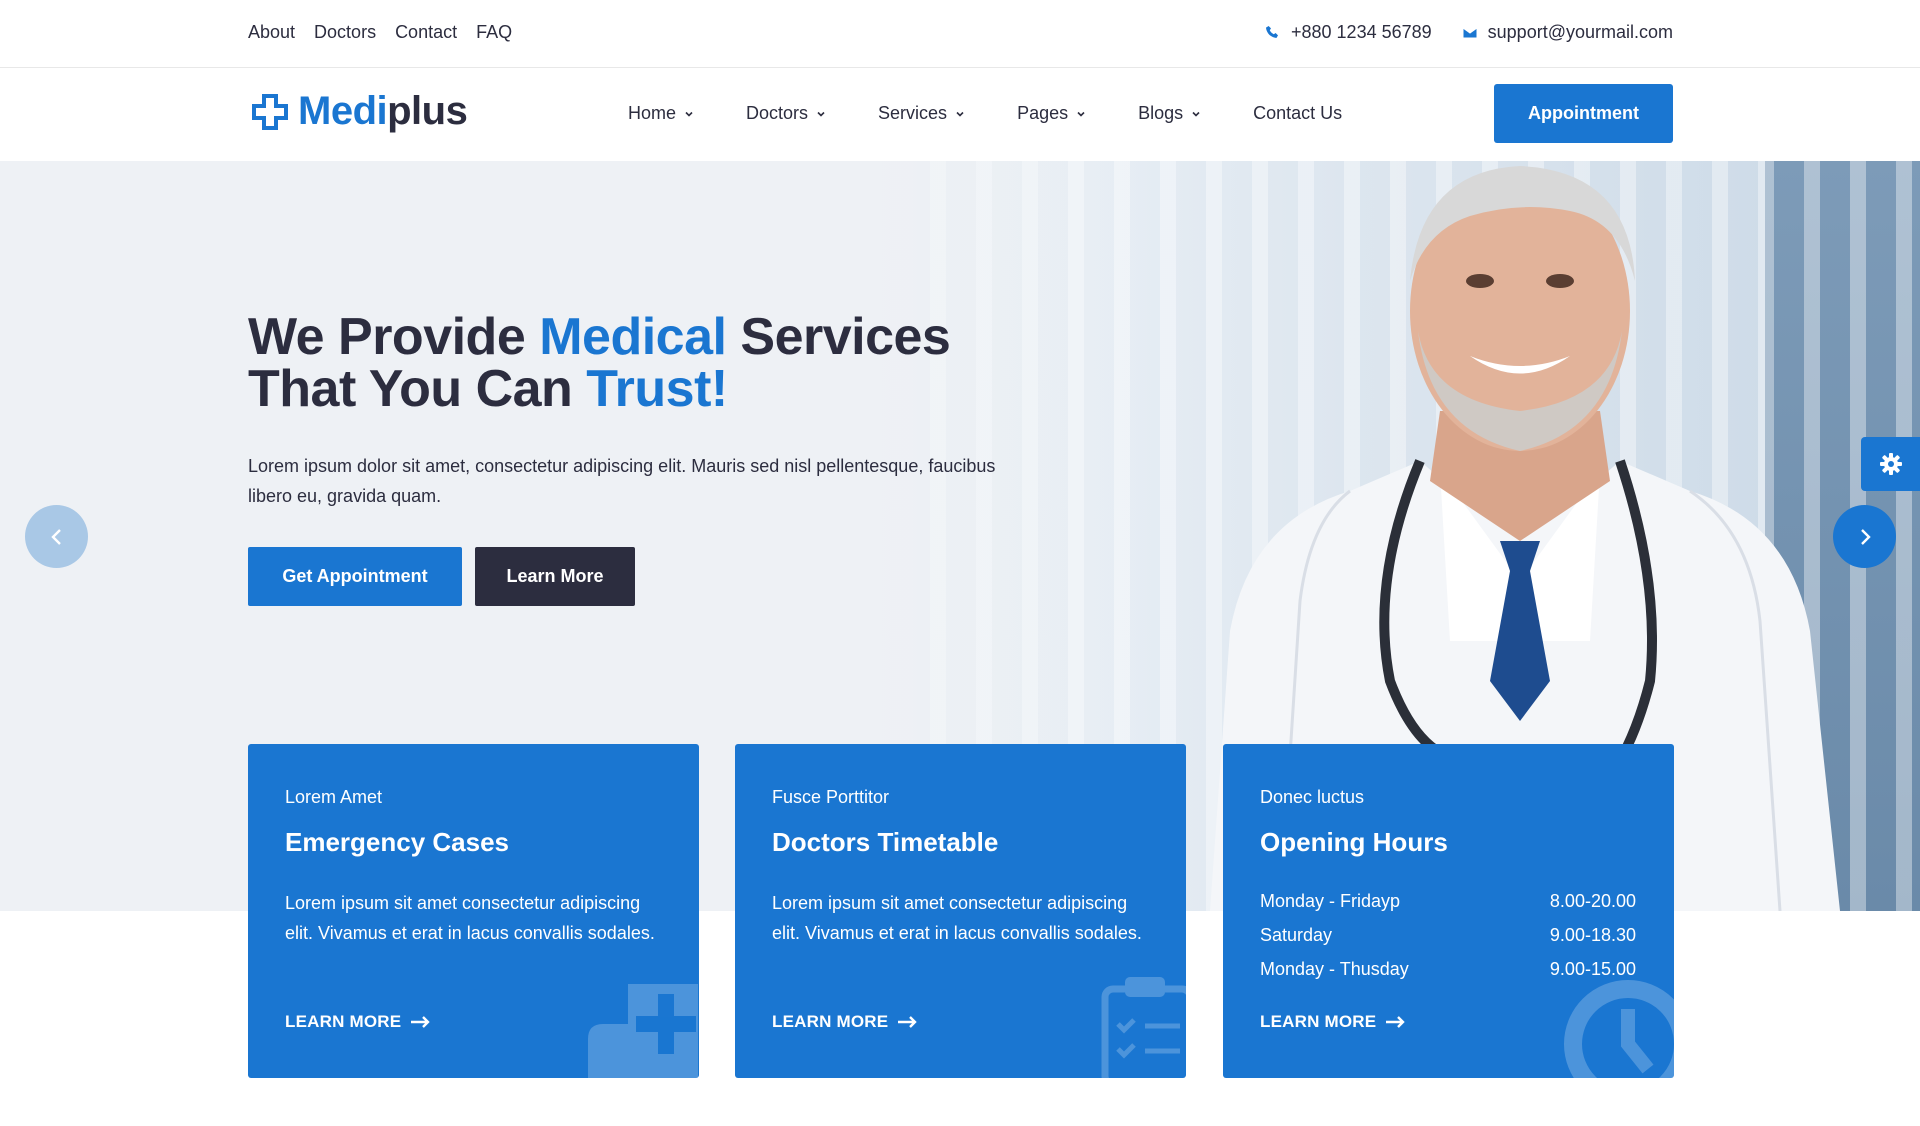  Describe the element at coordinates (417, 389) in the screenshot. I see `hero-title-part-4: That You Can` at that location.